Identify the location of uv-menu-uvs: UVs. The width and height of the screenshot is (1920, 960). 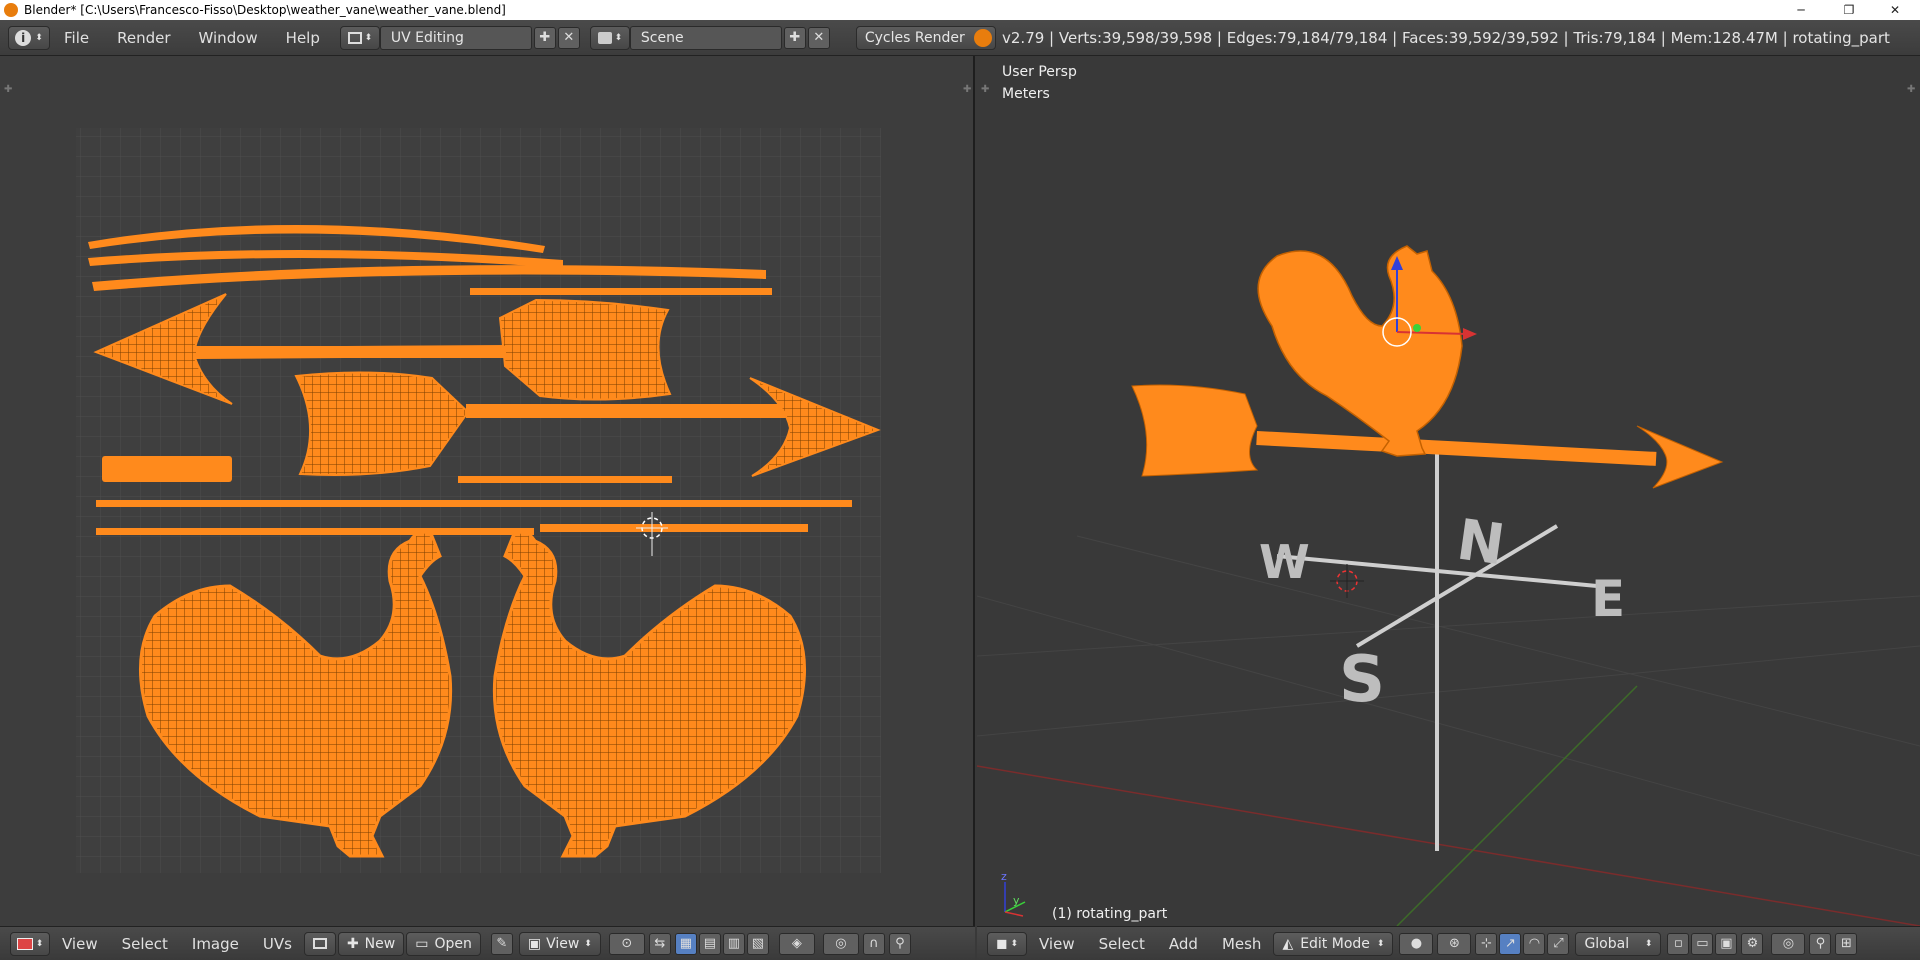
(277, 944).